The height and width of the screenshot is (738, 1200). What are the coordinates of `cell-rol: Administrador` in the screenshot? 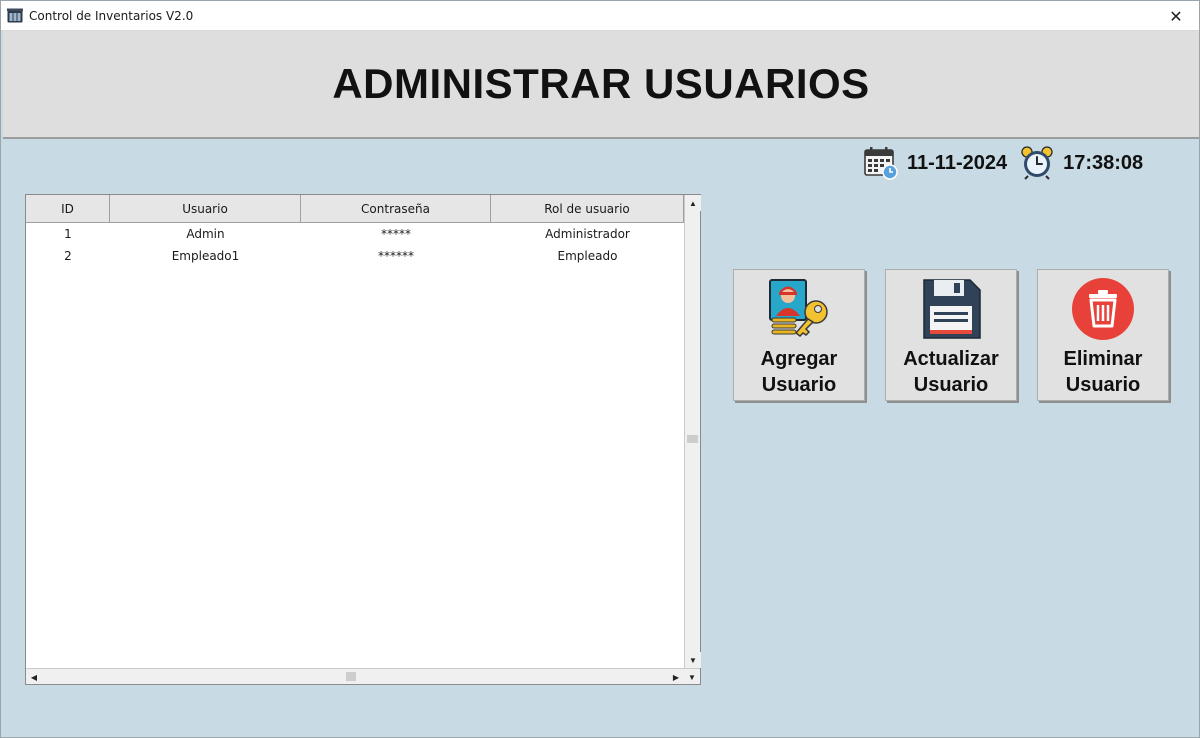 It's located at (587, 234).